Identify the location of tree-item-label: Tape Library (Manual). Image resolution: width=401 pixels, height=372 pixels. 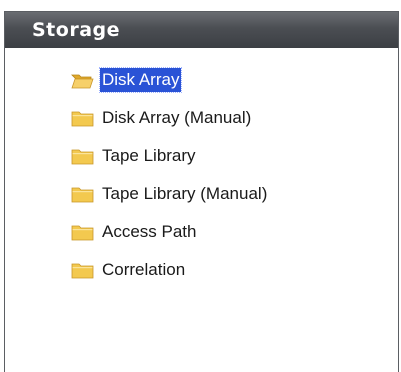
(185, 193).